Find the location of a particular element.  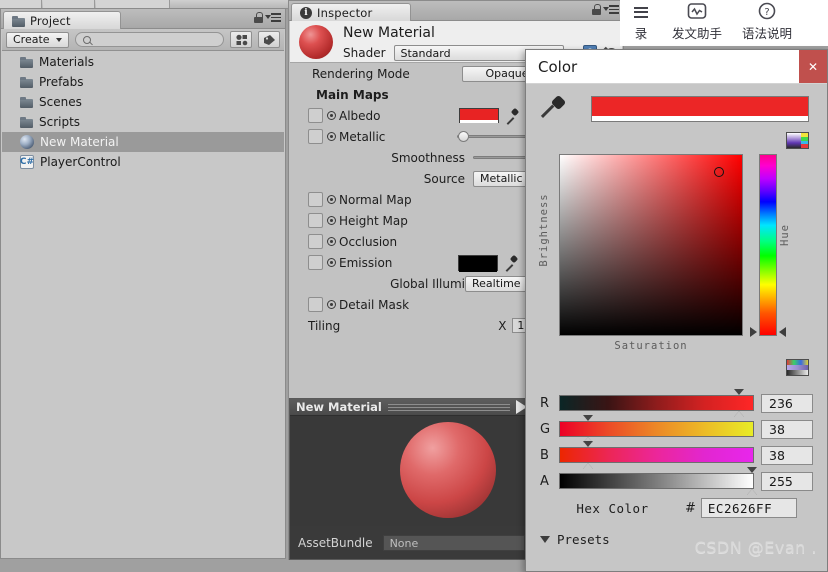

cn-post-assistant-label: 发文助手 is located at coordinates (696, 33).